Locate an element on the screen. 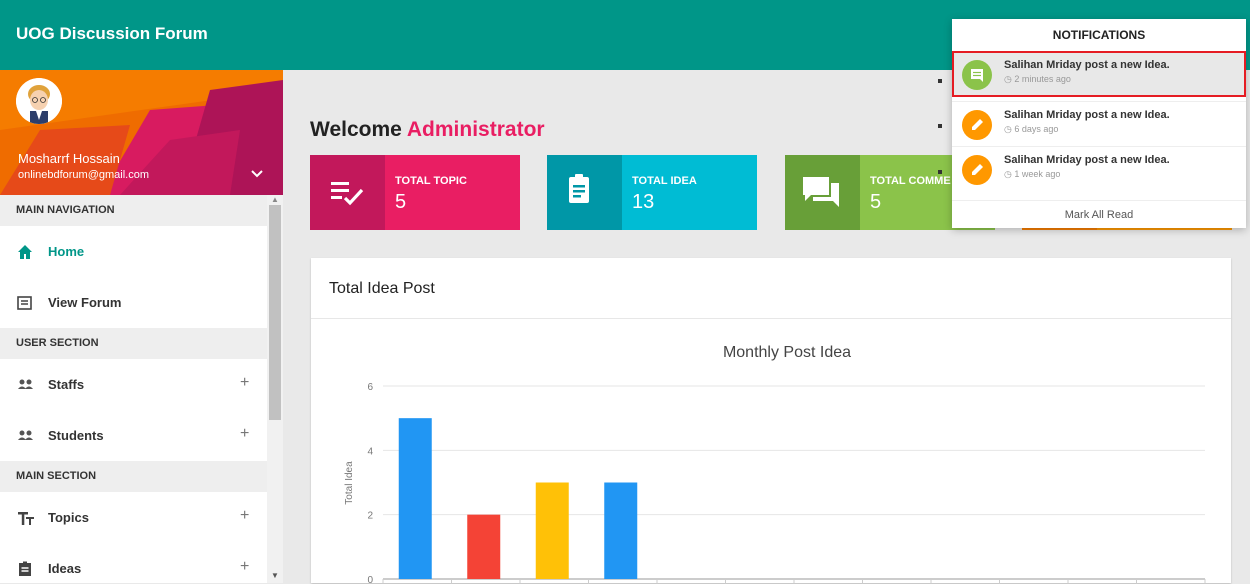 Image resolution: width=1250 pixels, height=584 pixels. sidebar-item-staffs: Staffs + is located at coordinates (133, 384).